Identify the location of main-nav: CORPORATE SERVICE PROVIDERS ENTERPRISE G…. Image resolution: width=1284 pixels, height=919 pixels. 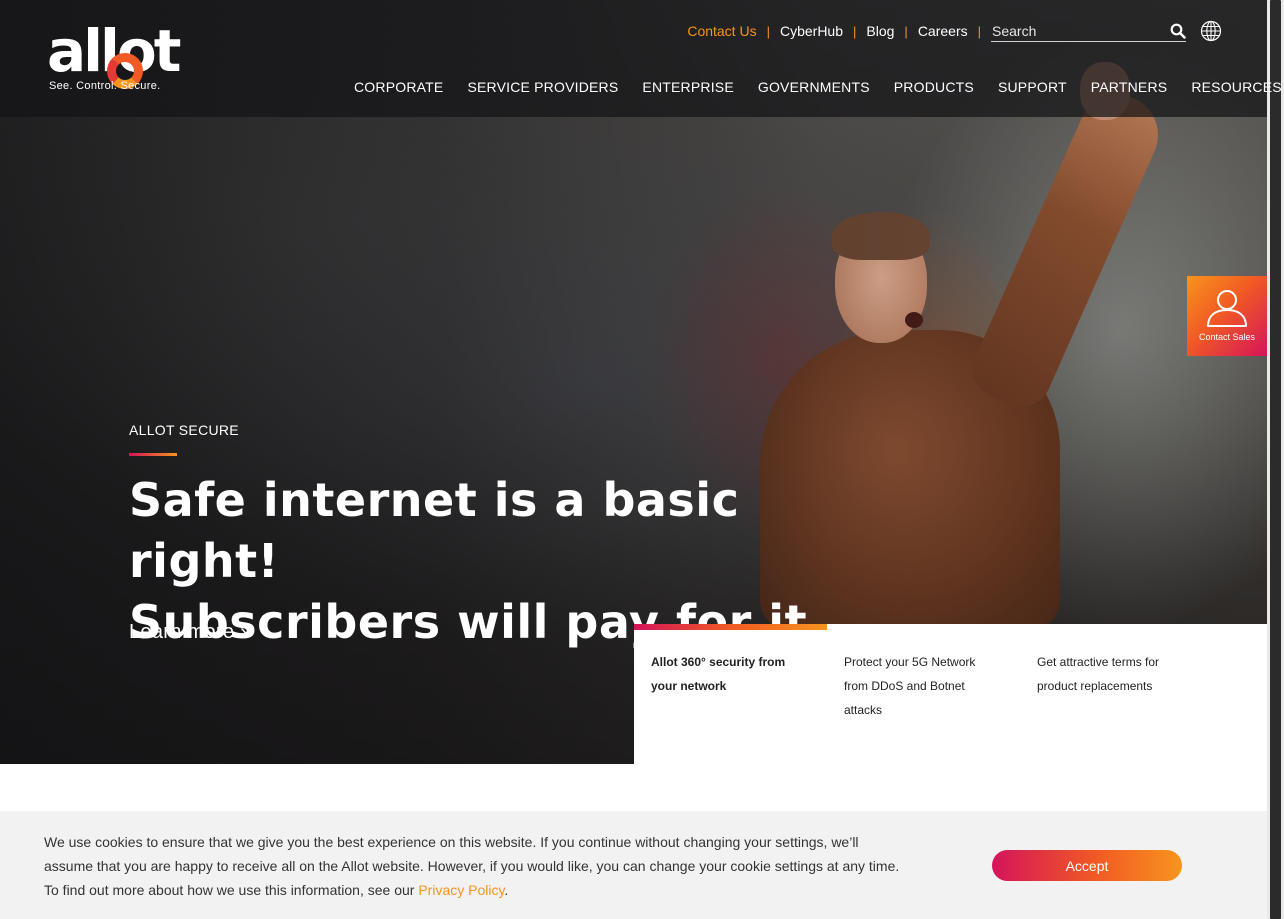
(813, 87).